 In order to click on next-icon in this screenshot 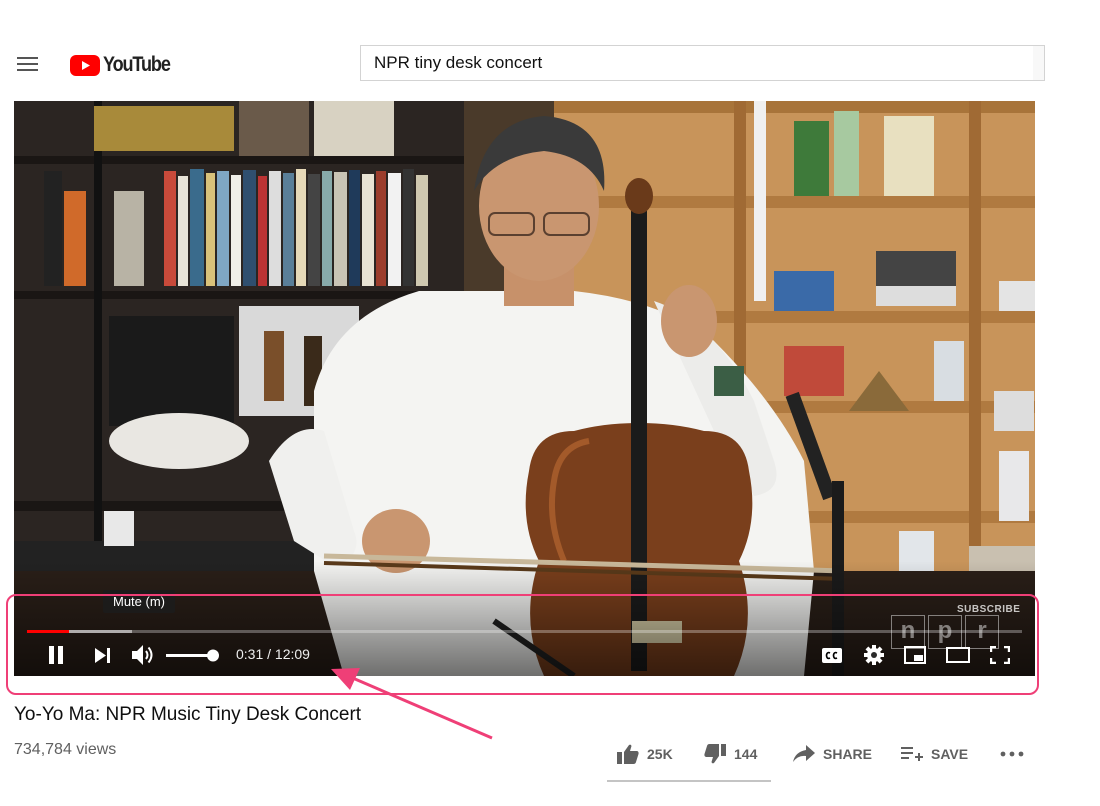, I will do `click(102, 655)`.